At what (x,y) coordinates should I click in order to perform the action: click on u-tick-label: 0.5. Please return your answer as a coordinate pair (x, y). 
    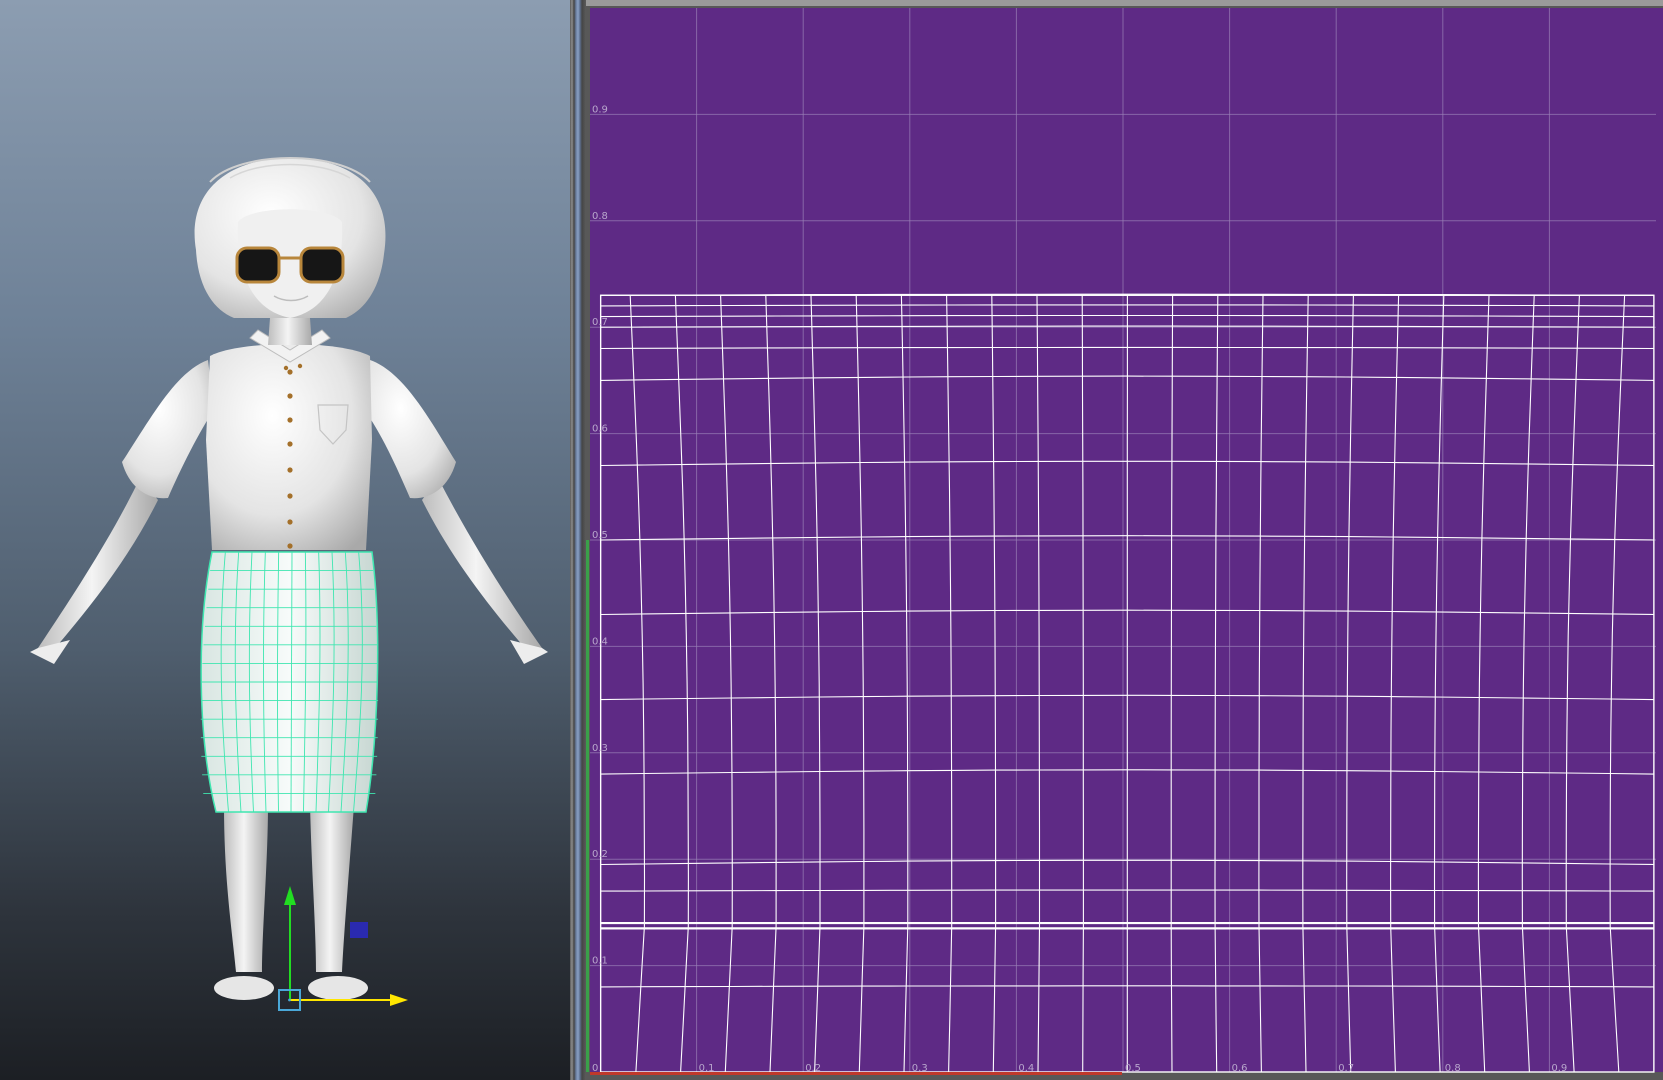
    Looking at the image, I should click on (1133, 1068).